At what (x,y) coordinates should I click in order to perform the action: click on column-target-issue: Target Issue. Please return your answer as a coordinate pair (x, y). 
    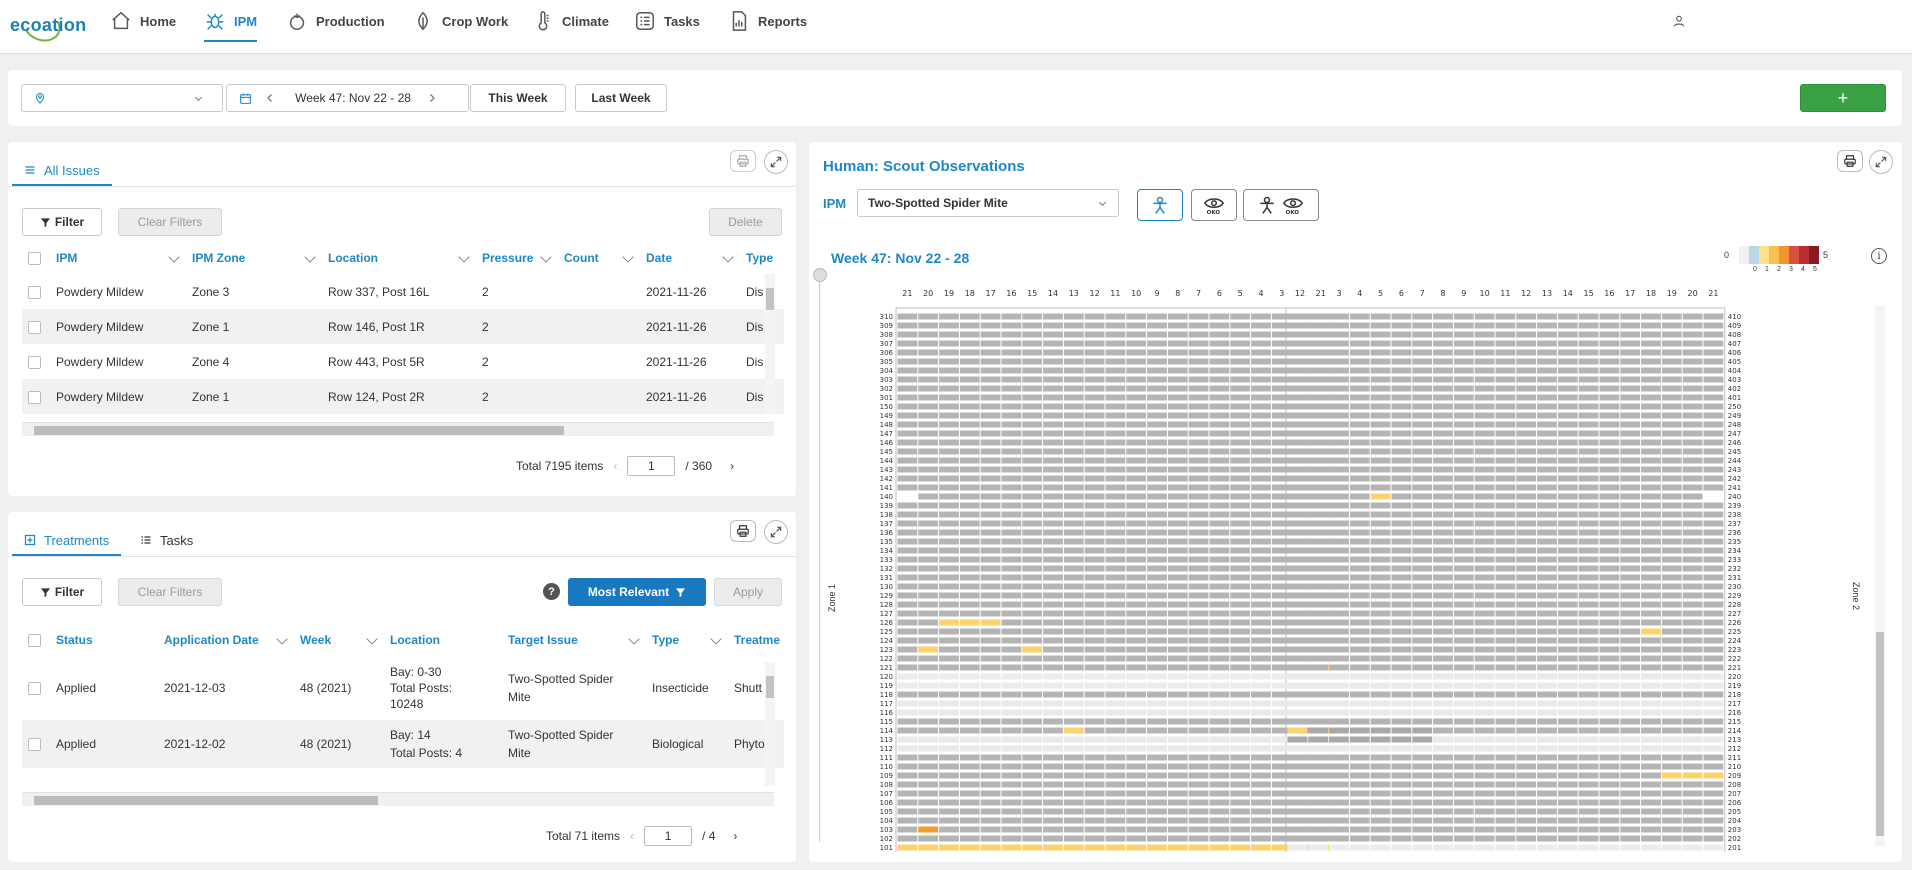
    Looking at the image, I should click on (574, 640).